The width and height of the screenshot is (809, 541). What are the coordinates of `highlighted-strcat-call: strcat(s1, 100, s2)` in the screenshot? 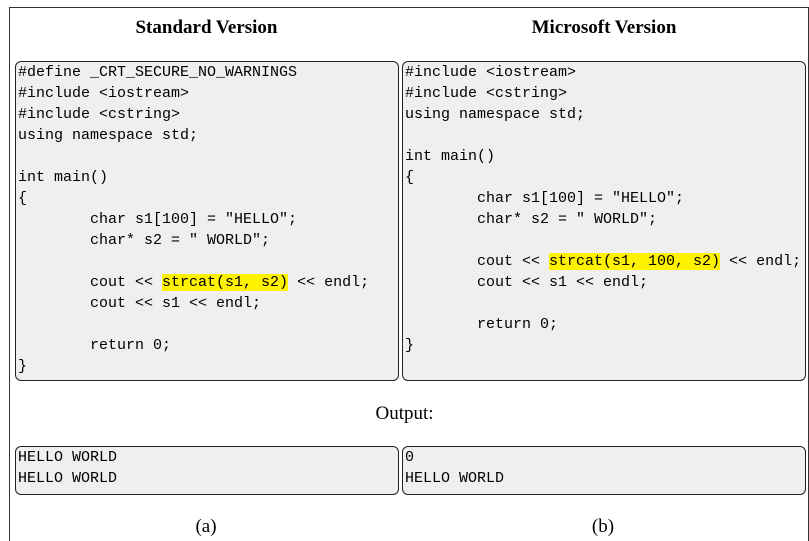 It's located at (635, 261).